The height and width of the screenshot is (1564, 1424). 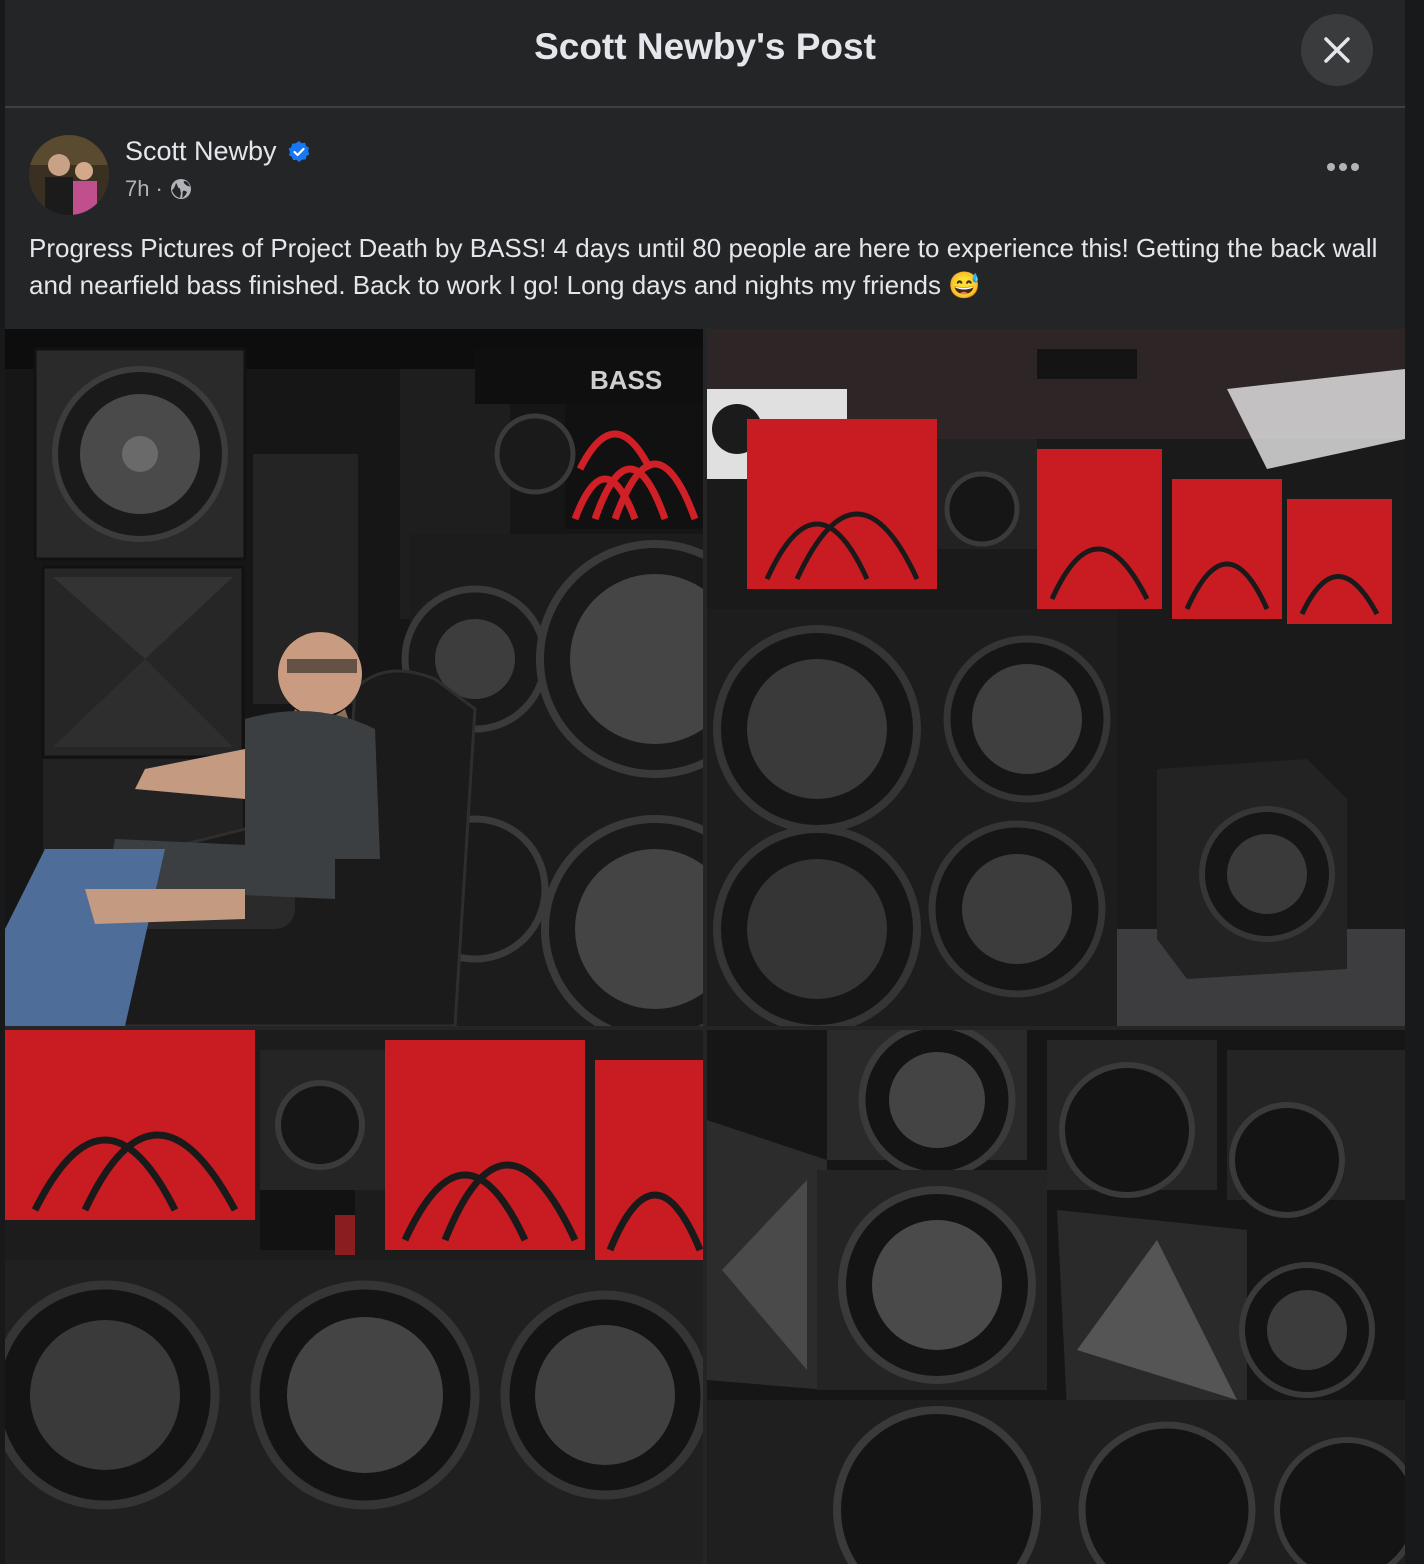 I want to click on author-name: Scott Newby, so click(x=201, y=151).